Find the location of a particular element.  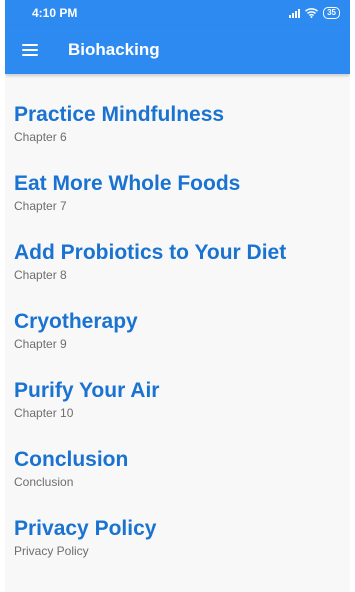

chapter-item: Purify Your Air Chapter 10 is located at coordinates (177, 413).